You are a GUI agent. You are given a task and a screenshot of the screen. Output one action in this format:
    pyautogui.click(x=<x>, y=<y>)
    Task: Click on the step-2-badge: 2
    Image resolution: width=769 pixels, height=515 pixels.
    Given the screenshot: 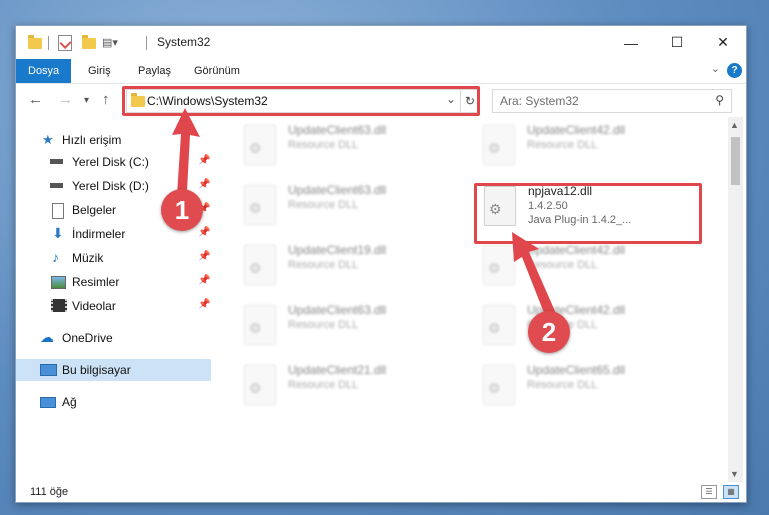 What is the action you would take?
    pyautogui.click(x=549, y=332)
    